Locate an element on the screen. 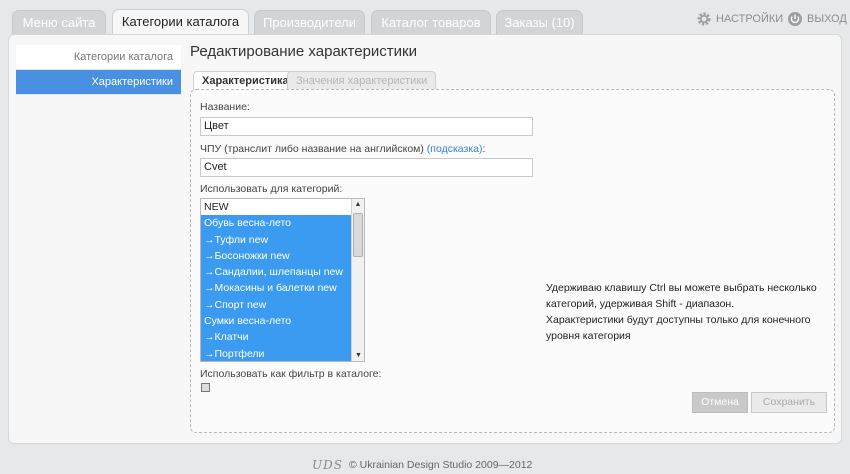  tab-characteristic-values: Значения характеристики is located at coordinates (362, 80).